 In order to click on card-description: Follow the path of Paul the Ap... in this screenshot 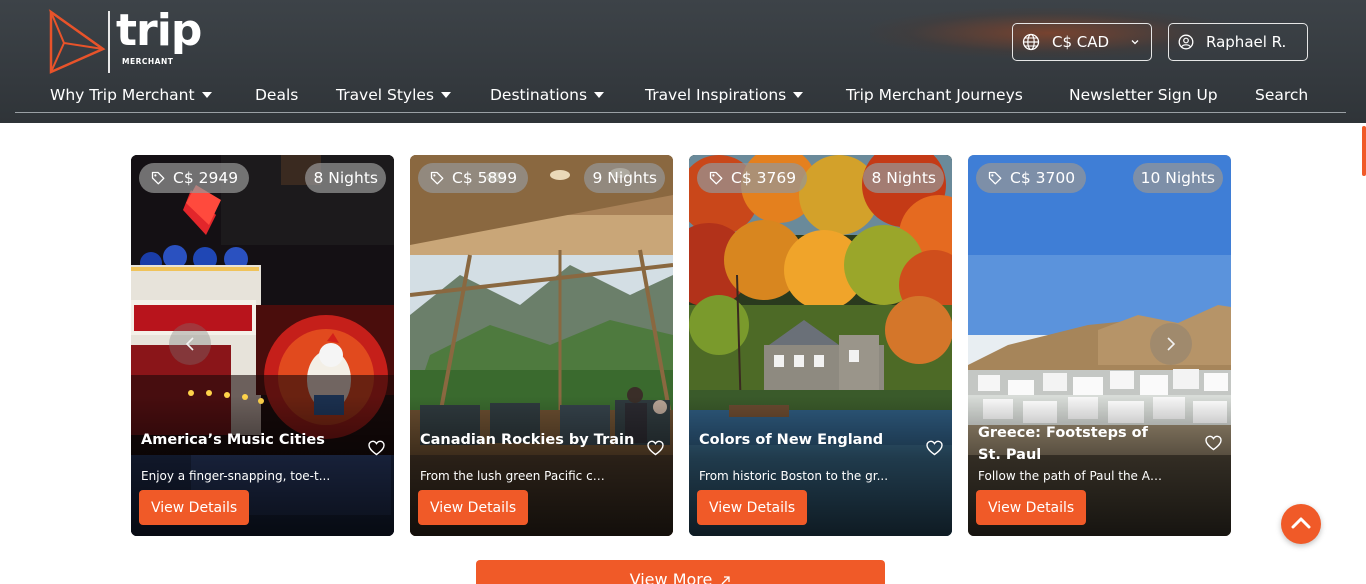, I will do `click(1073, 476)`.